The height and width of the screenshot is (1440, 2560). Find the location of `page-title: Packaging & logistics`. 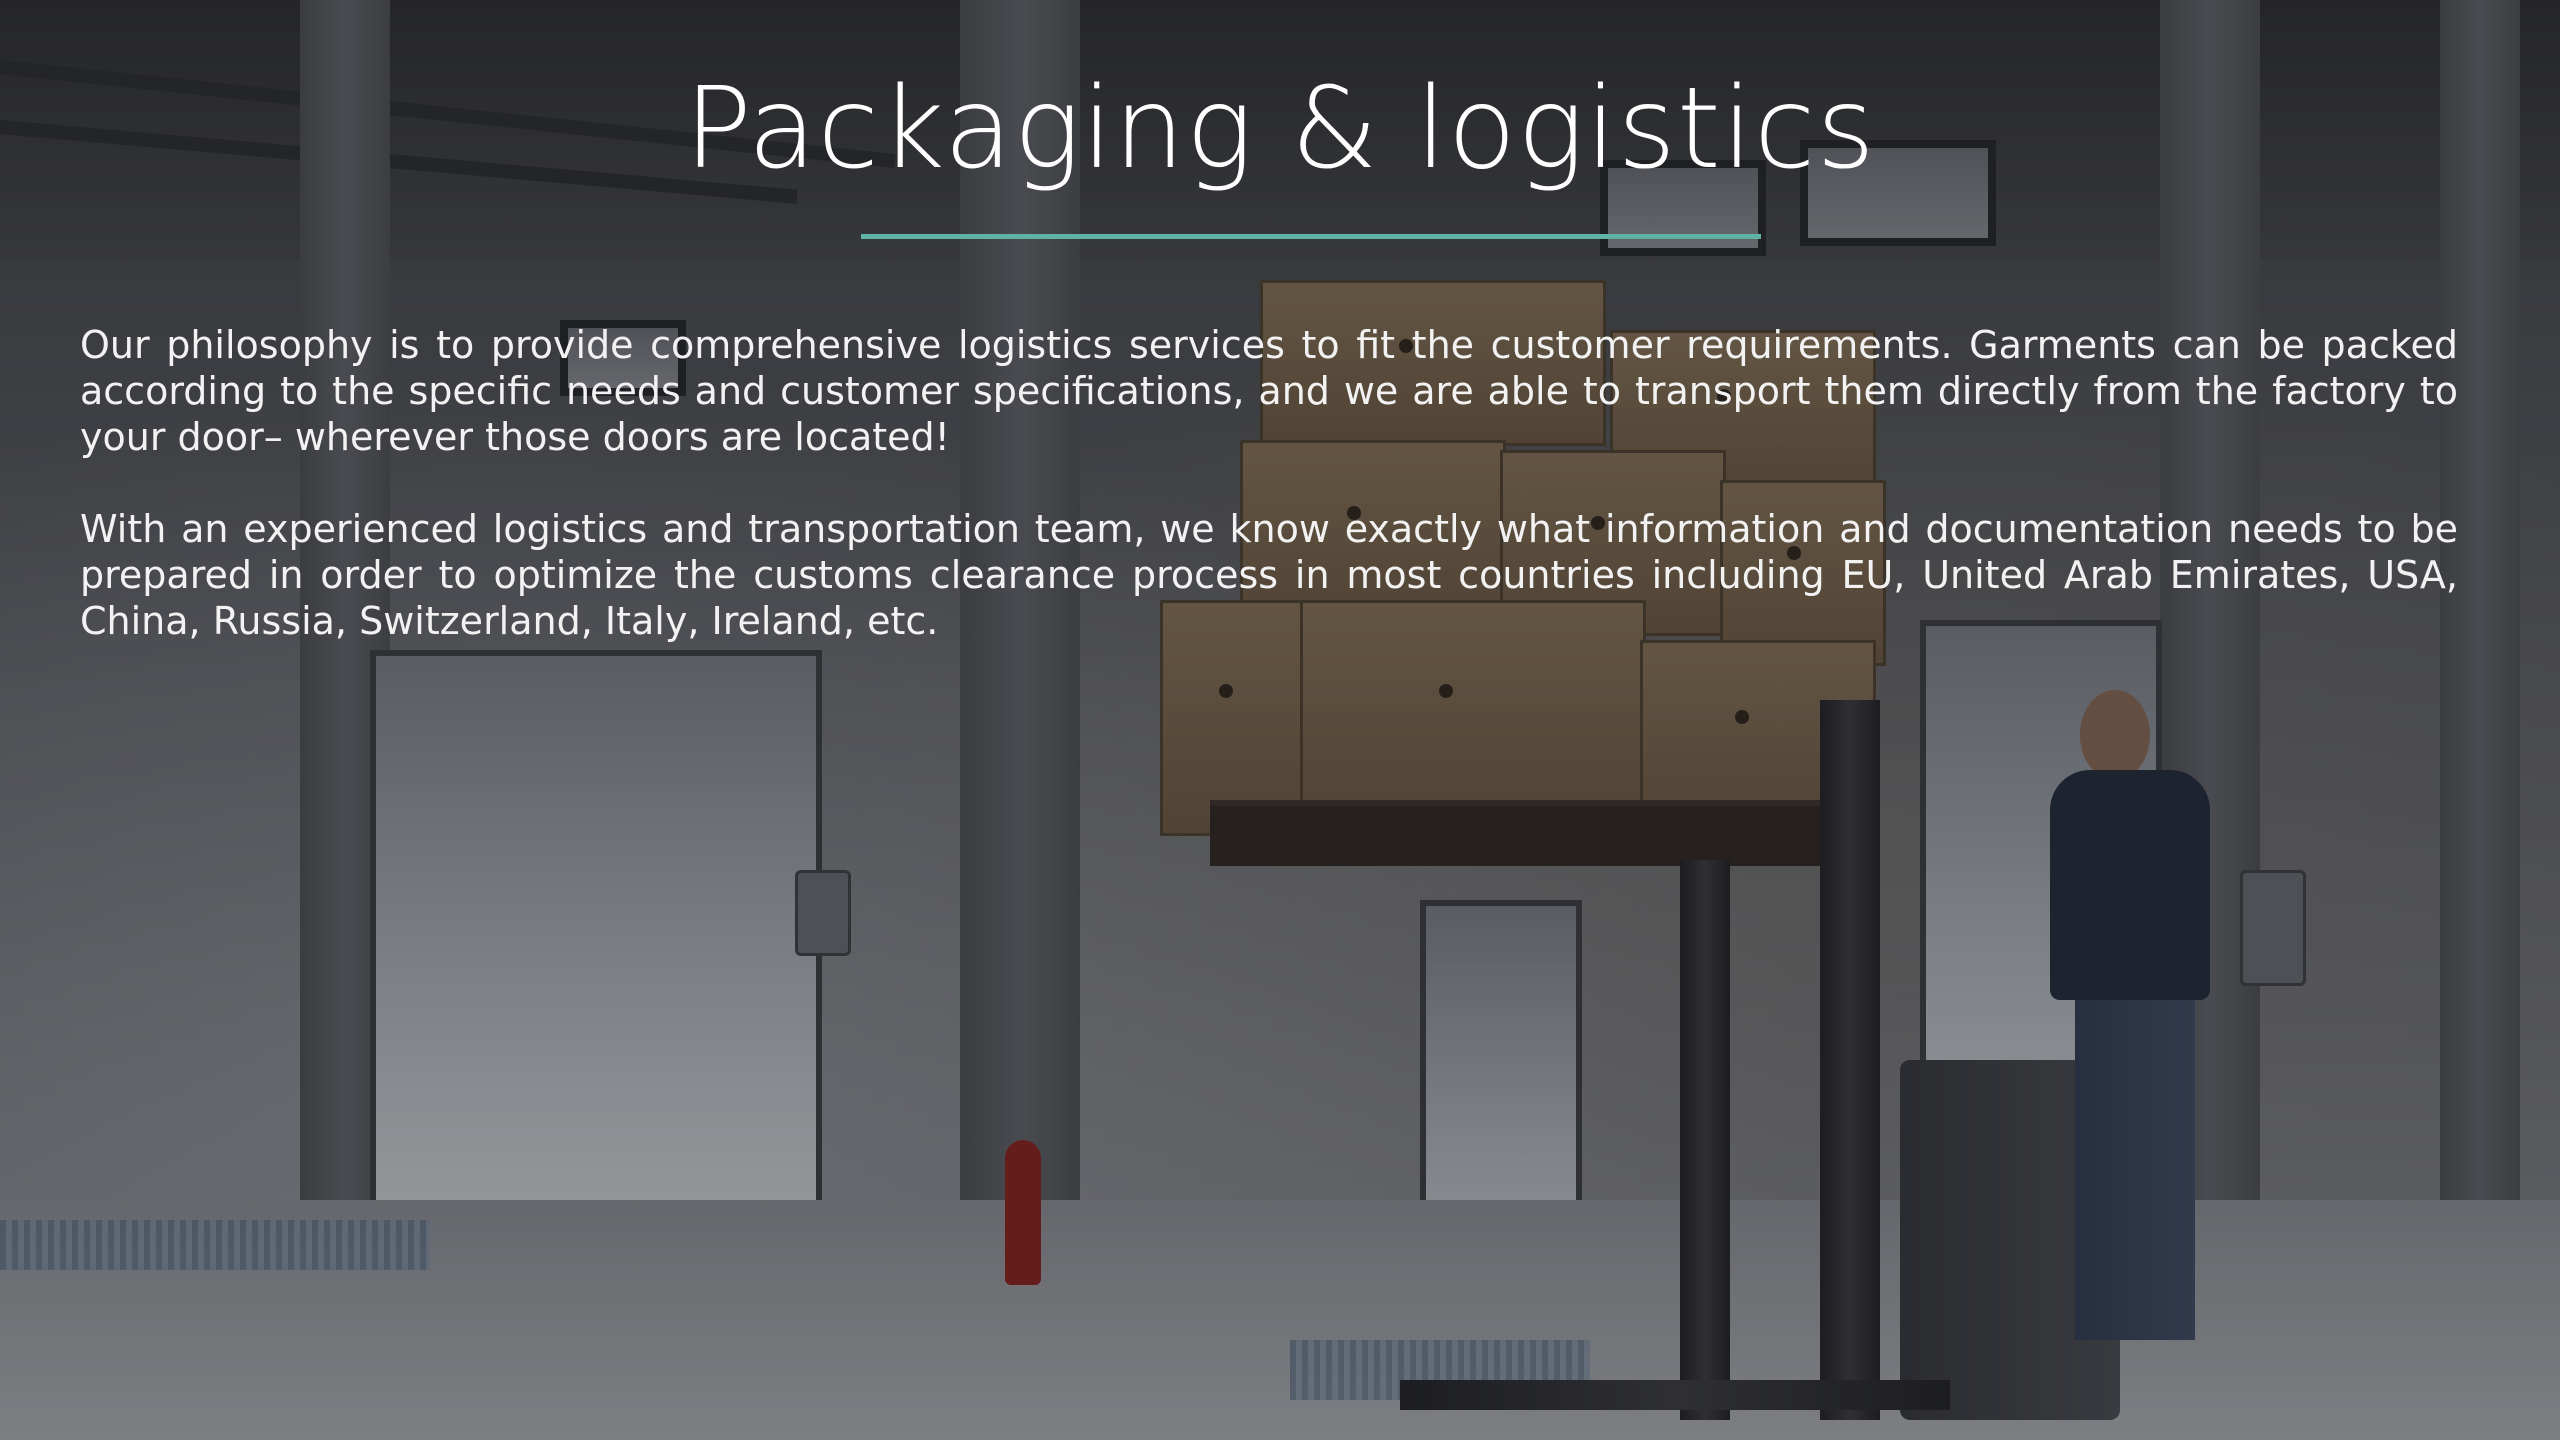

page-title: Packaging & logistics is located at coordinates (1280, 129).